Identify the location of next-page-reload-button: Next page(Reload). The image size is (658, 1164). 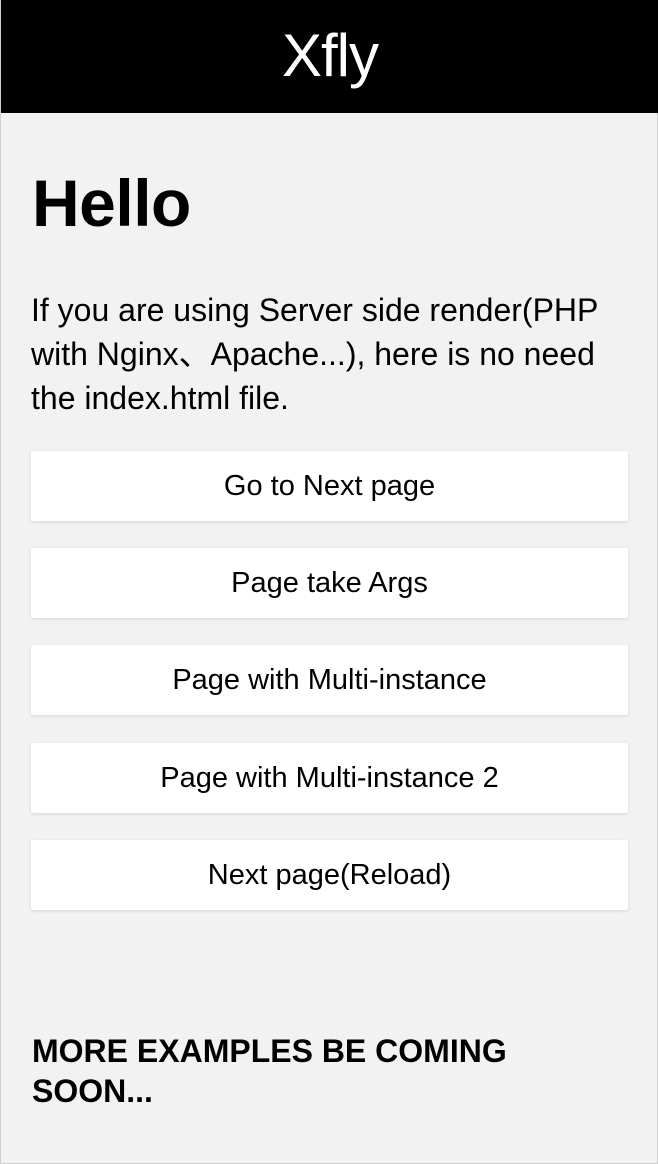
(329, 875).